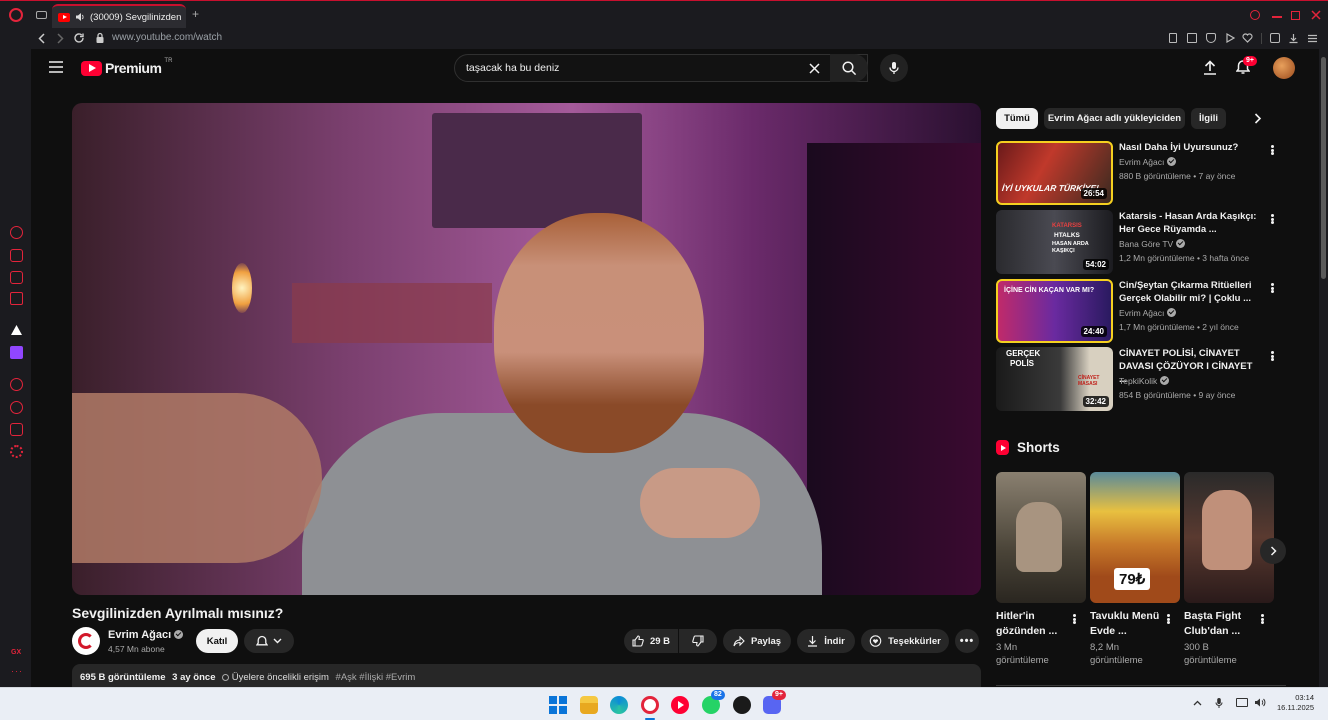 This screenshot has width=1328, height=720. I want to click on gx-control-icon, so click(16, 232).